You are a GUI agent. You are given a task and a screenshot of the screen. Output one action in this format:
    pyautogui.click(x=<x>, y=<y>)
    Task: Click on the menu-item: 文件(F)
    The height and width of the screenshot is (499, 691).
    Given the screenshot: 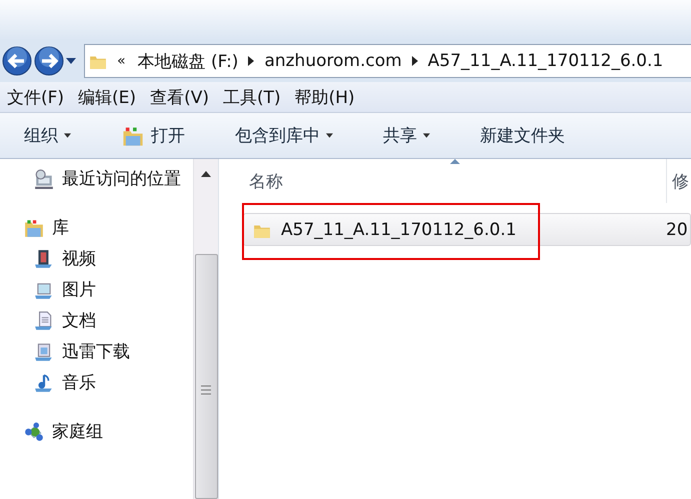 What is the action you would take?
    pyautogui.click(x=36, y=97)
    